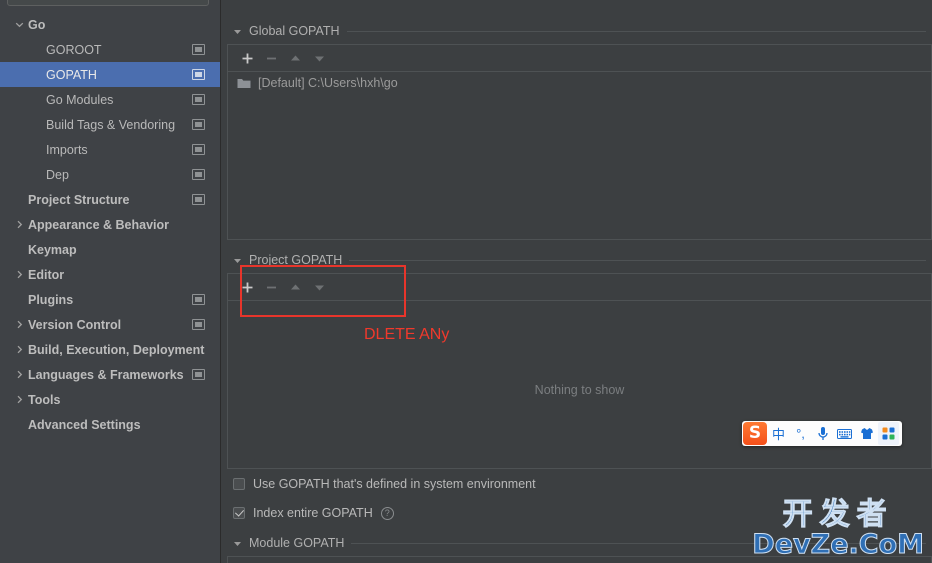 The image size is (932, 563). What do you see at coordinates (79, 199) in the screenshot?
I see `sidebar-item-label: Project Structure` at bounding box center [79, 199].